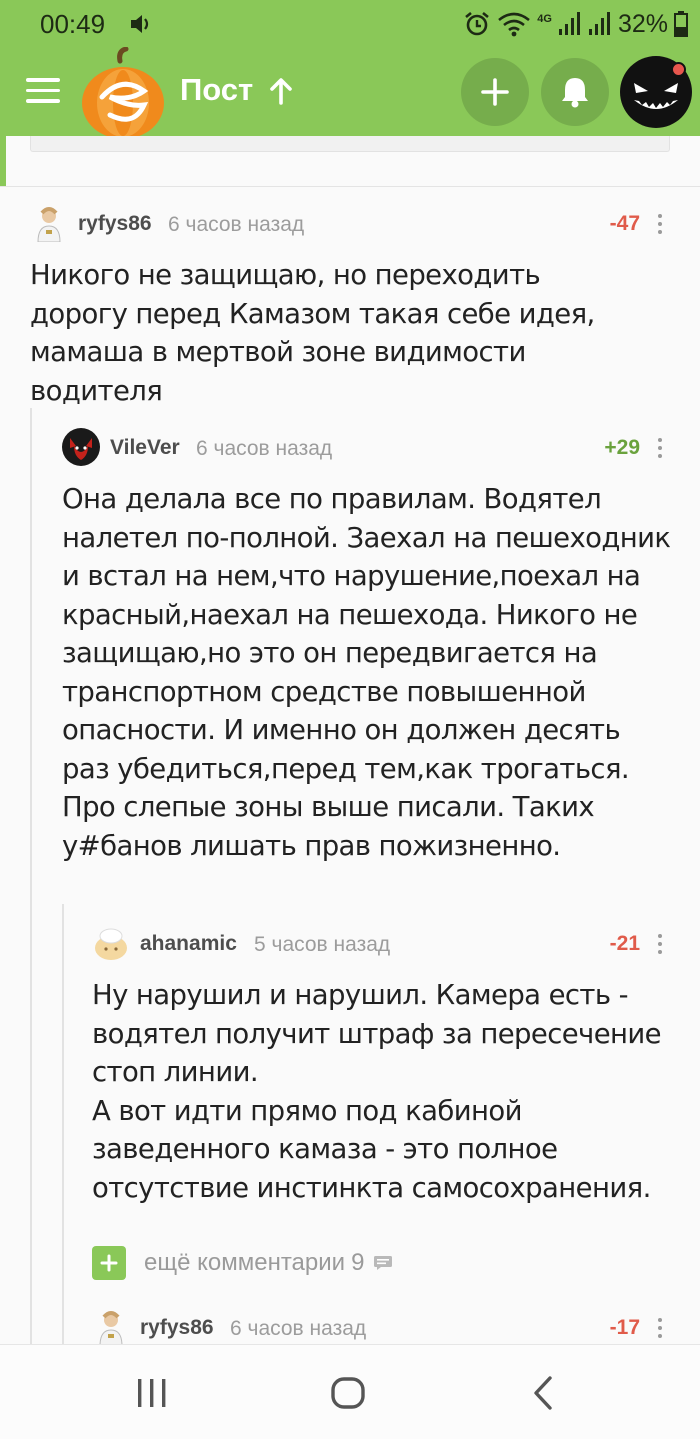 This screenshot has width=700, height=1439. I want to click on notifications-button, so click(575, 92).